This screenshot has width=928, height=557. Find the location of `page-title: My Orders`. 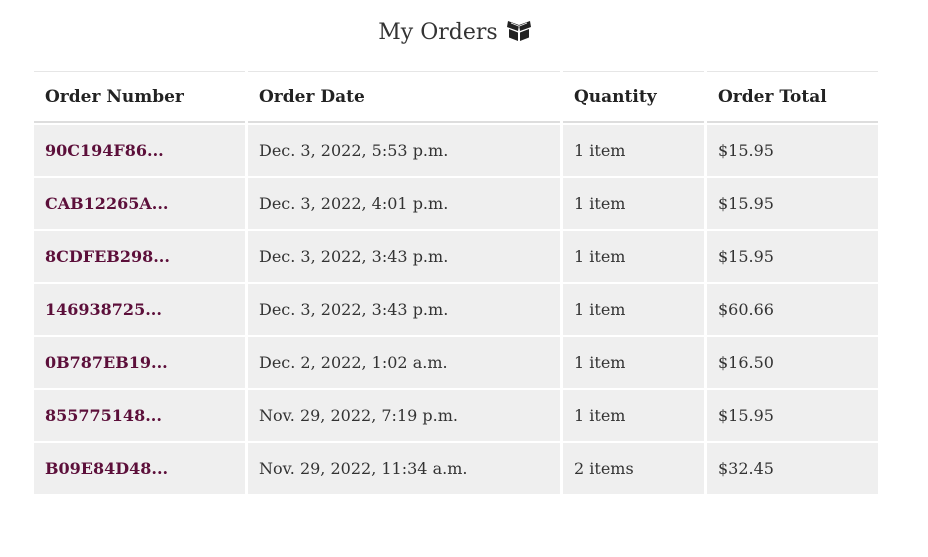

page-title: My Orders is located at coordinates (438, 32).